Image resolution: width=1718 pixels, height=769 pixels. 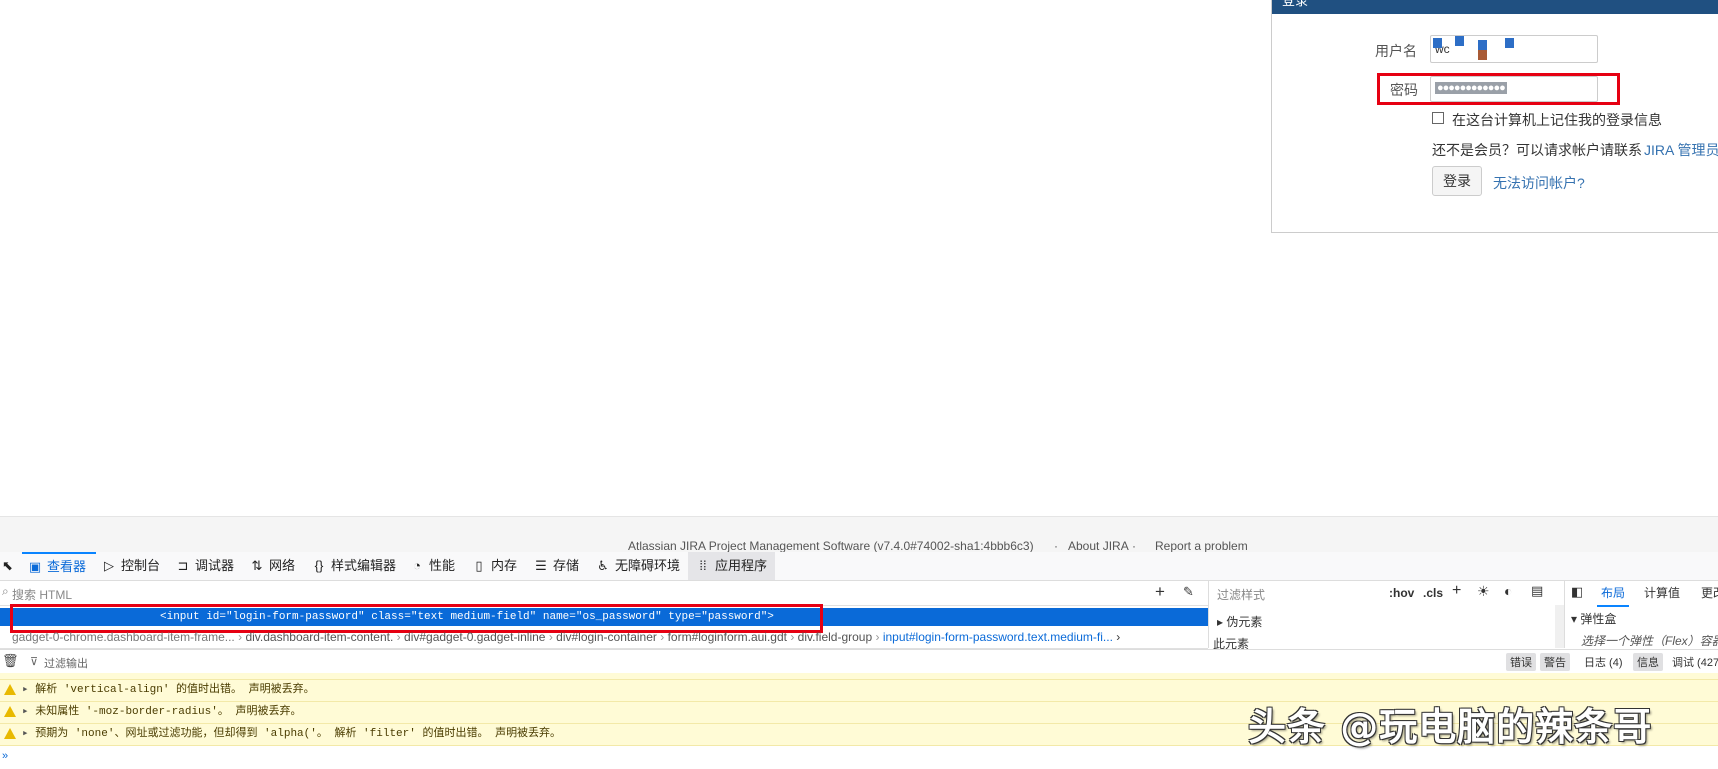 I want to click on tab-inspector: ▣ 查看器, so click(x=59, y=566).